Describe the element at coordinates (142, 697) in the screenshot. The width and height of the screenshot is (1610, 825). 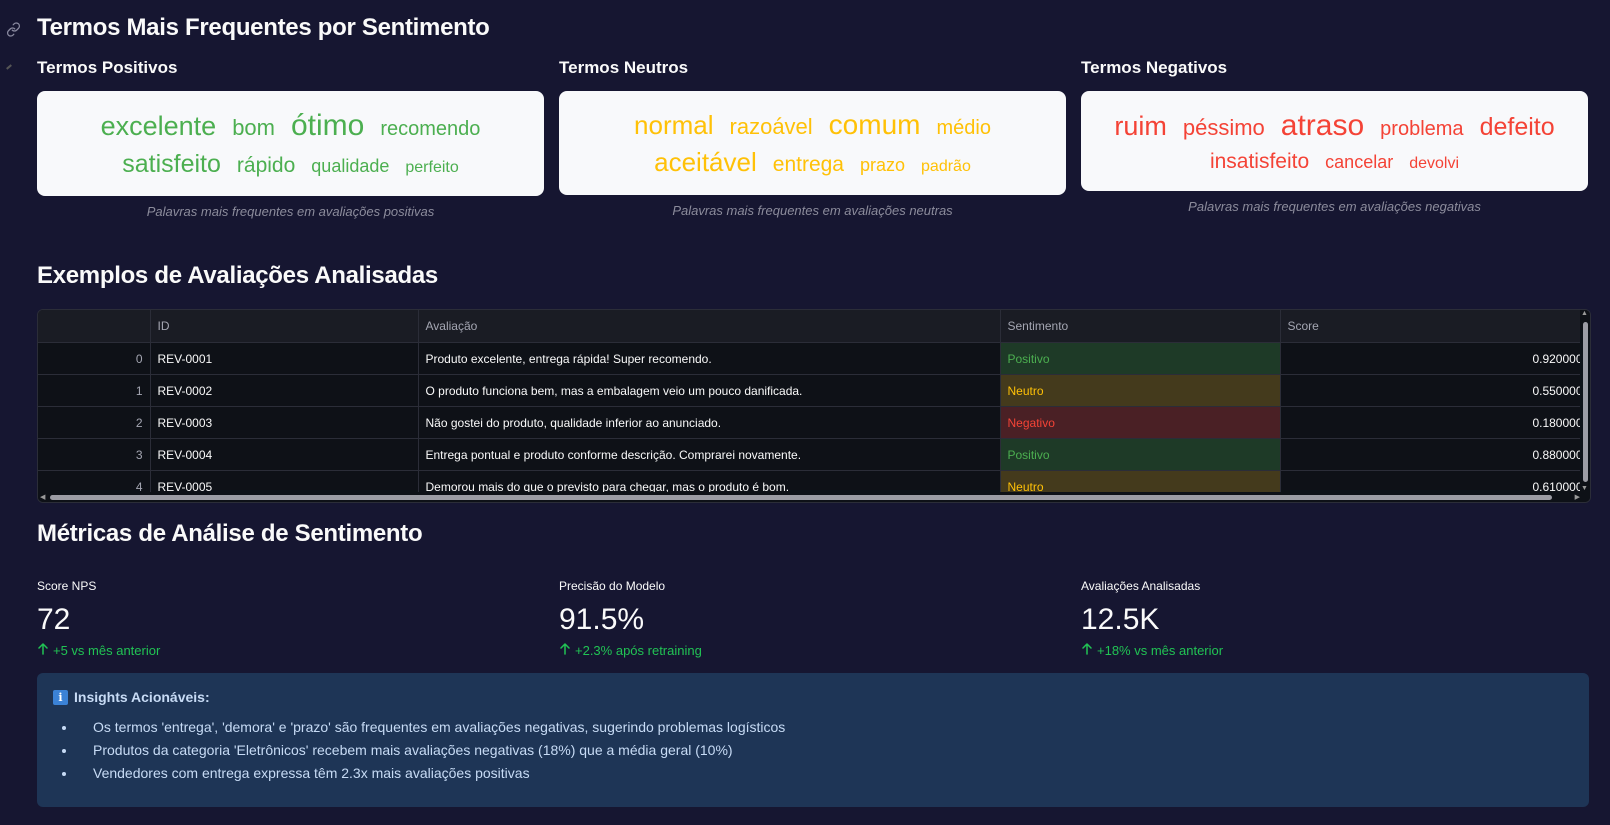
I see `insights-title: Insights Acionáveis:` at that location.